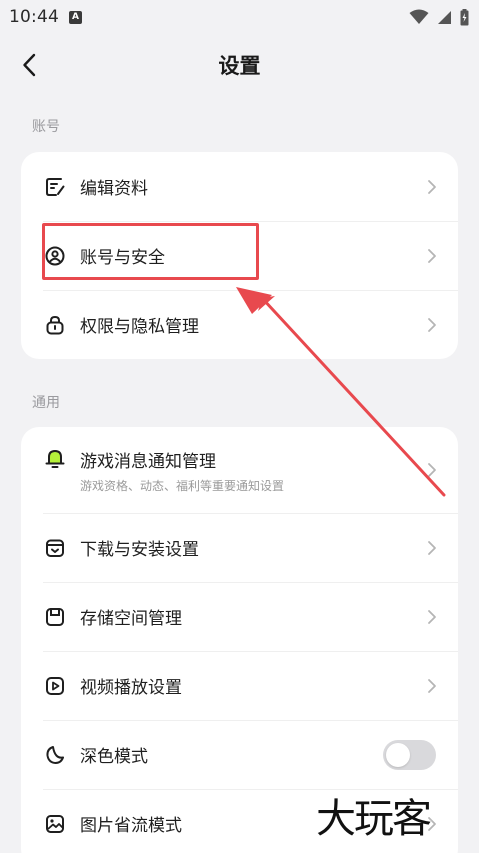  Describe the element at coordinates (419, 16) in the screenshot. I see `wifi-icon` at that location.